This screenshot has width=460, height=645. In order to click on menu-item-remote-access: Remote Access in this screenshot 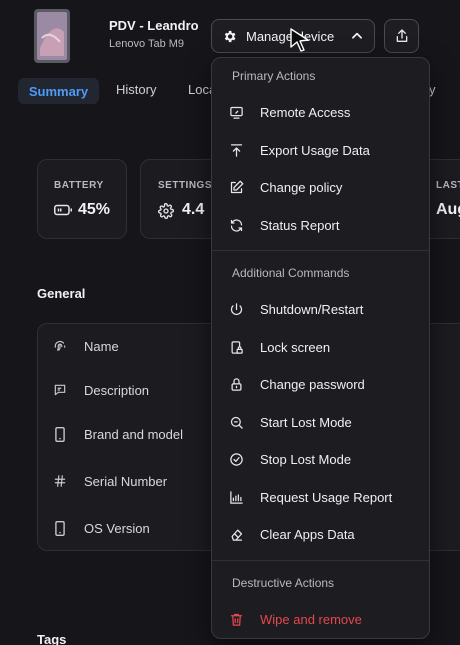, I will do `click(323, 112)`.